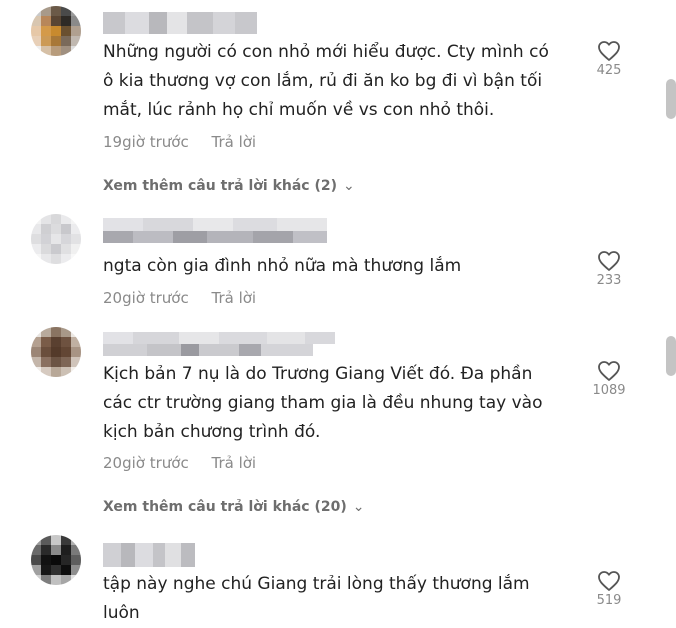  What do you see at coordinates (609, 70) in the screenshot?
I see `like-count: 425` at bounding box center [609, 70].